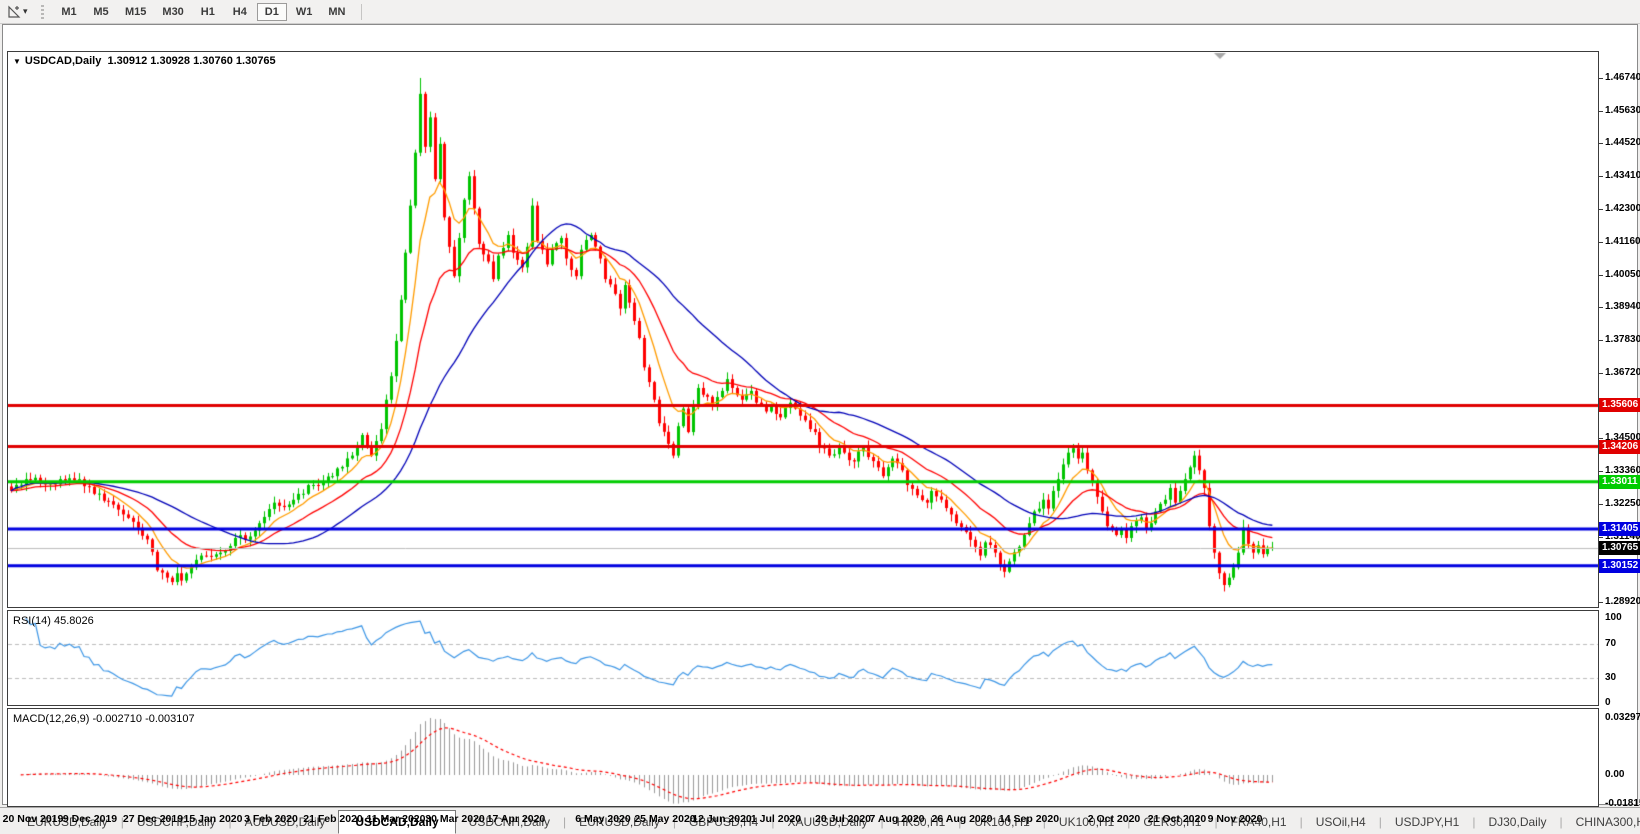  I want to click on date-label: 2 Oct 2020, so click(1114, 819).